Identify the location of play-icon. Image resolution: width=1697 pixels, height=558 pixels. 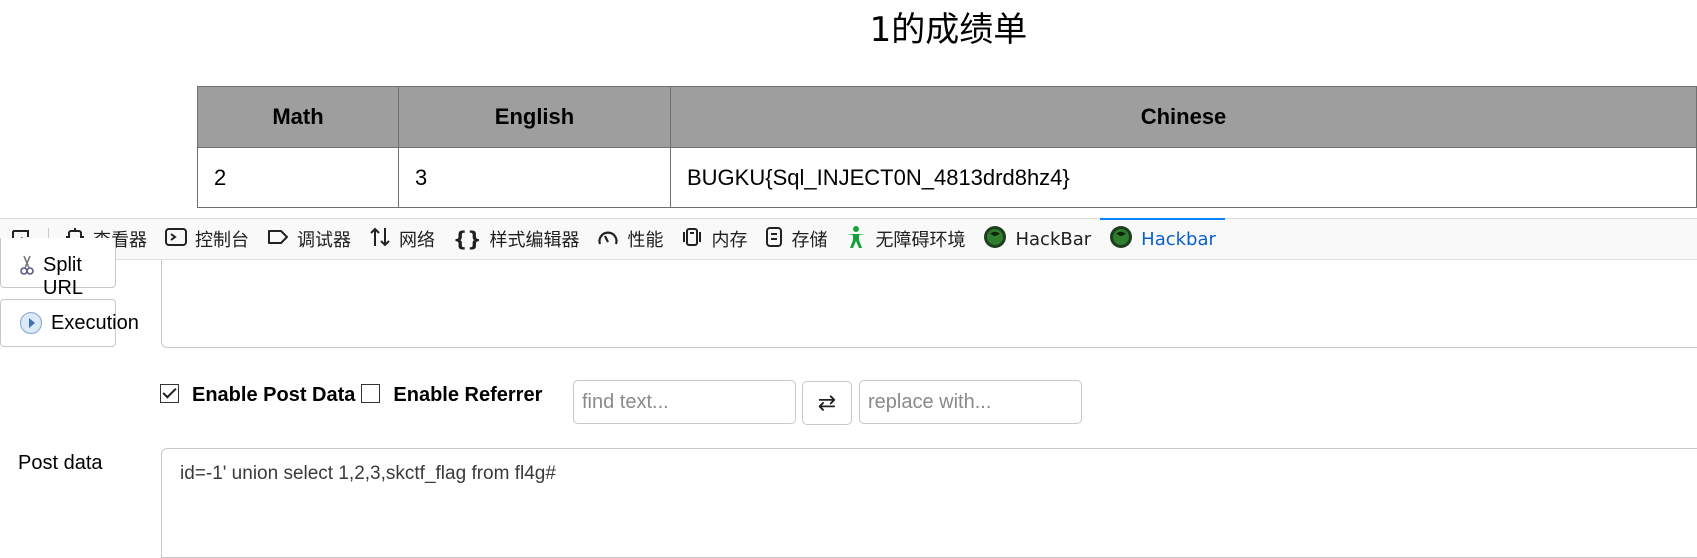
(31, 323).